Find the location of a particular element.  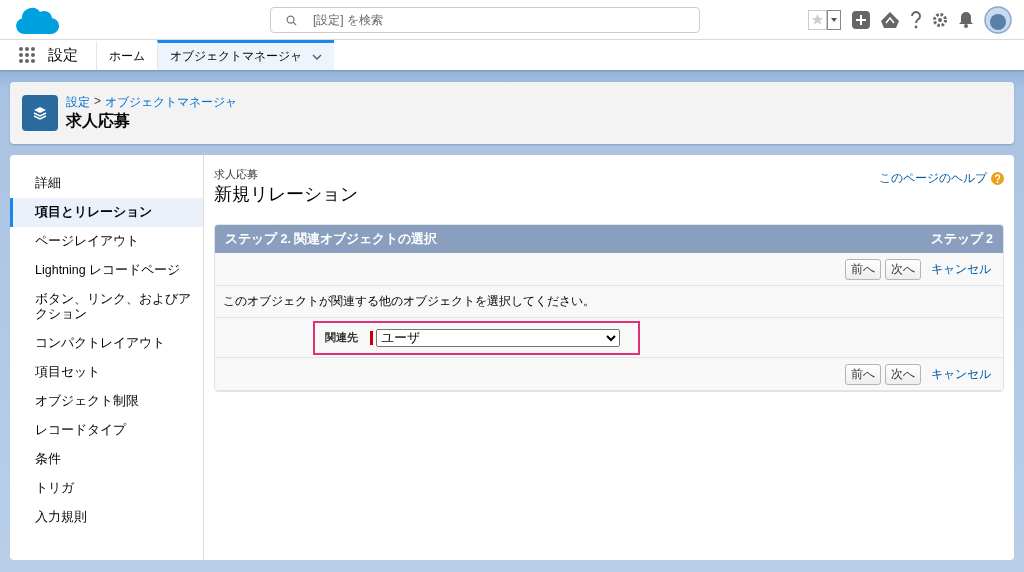

step-number: ステップ 2 is located at coordinates (961, 239).